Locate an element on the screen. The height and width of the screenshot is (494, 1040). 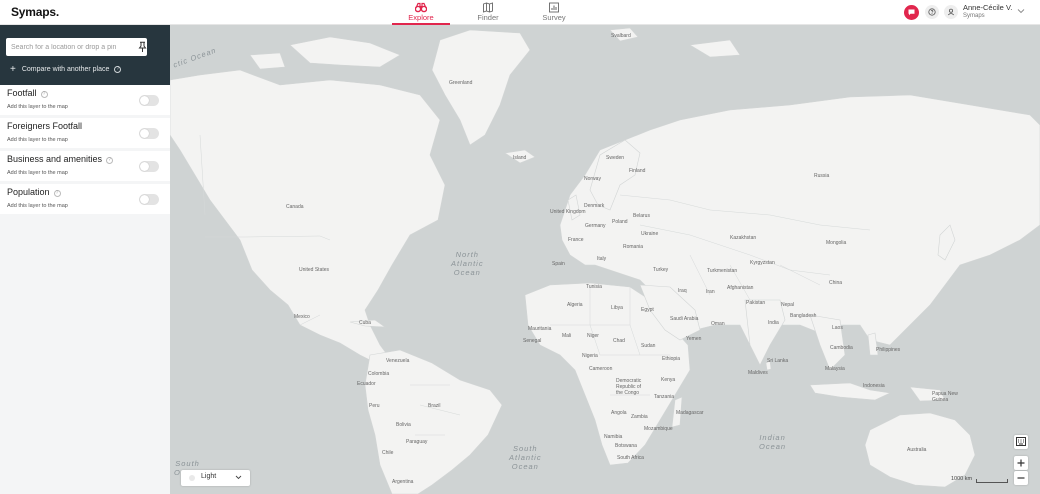
map-label: Pakistan is located at coordinates (756, 303).